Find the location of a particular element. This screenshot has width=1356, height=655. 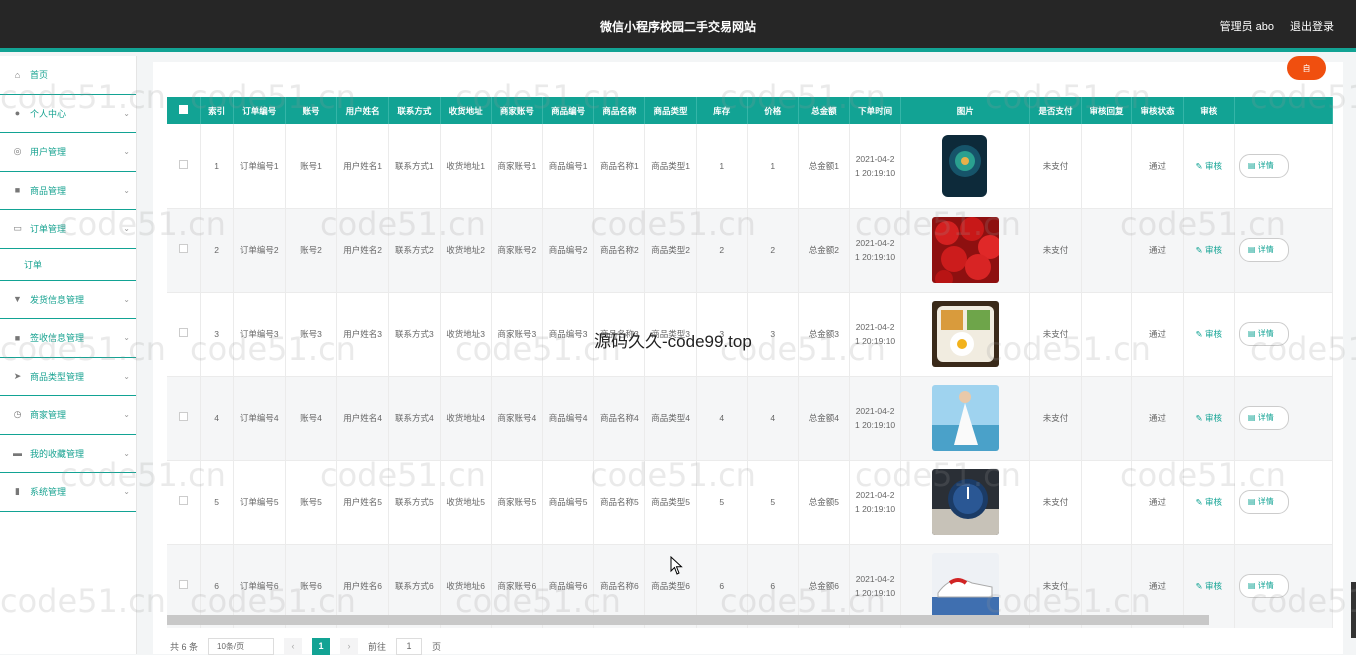

cell-goods-no: 商品编号4 is located at coordinates (568, 418).